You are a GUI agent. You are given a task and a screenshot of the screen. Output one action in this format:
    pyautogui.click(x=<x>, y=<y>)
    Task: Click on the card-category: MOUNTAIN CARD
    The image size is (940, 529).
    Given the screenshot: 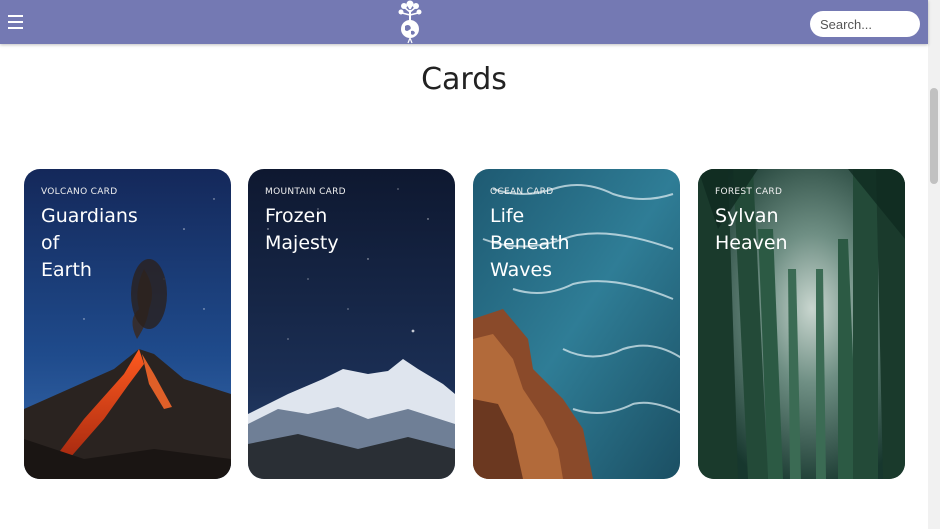 What is the action you would take?
    pyautogui.click(x=305, y=192)
    